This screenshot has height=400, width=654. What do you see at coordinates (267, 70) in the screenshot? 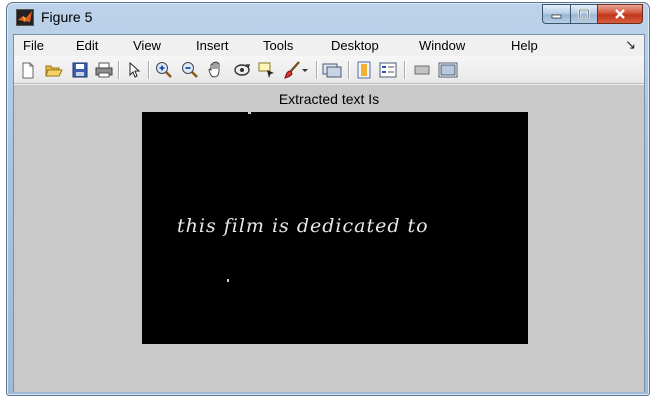
I see `data-cursor-icon` at bounding box center [267, 70].